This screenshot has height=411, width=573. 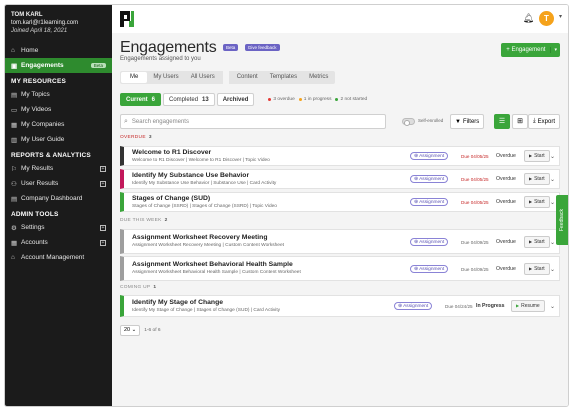 What do you see at coordinates (138, 287) in the screenshot?
I see `group-coming-up-heading: COMING UP 1` at bounding box center [138, 287].